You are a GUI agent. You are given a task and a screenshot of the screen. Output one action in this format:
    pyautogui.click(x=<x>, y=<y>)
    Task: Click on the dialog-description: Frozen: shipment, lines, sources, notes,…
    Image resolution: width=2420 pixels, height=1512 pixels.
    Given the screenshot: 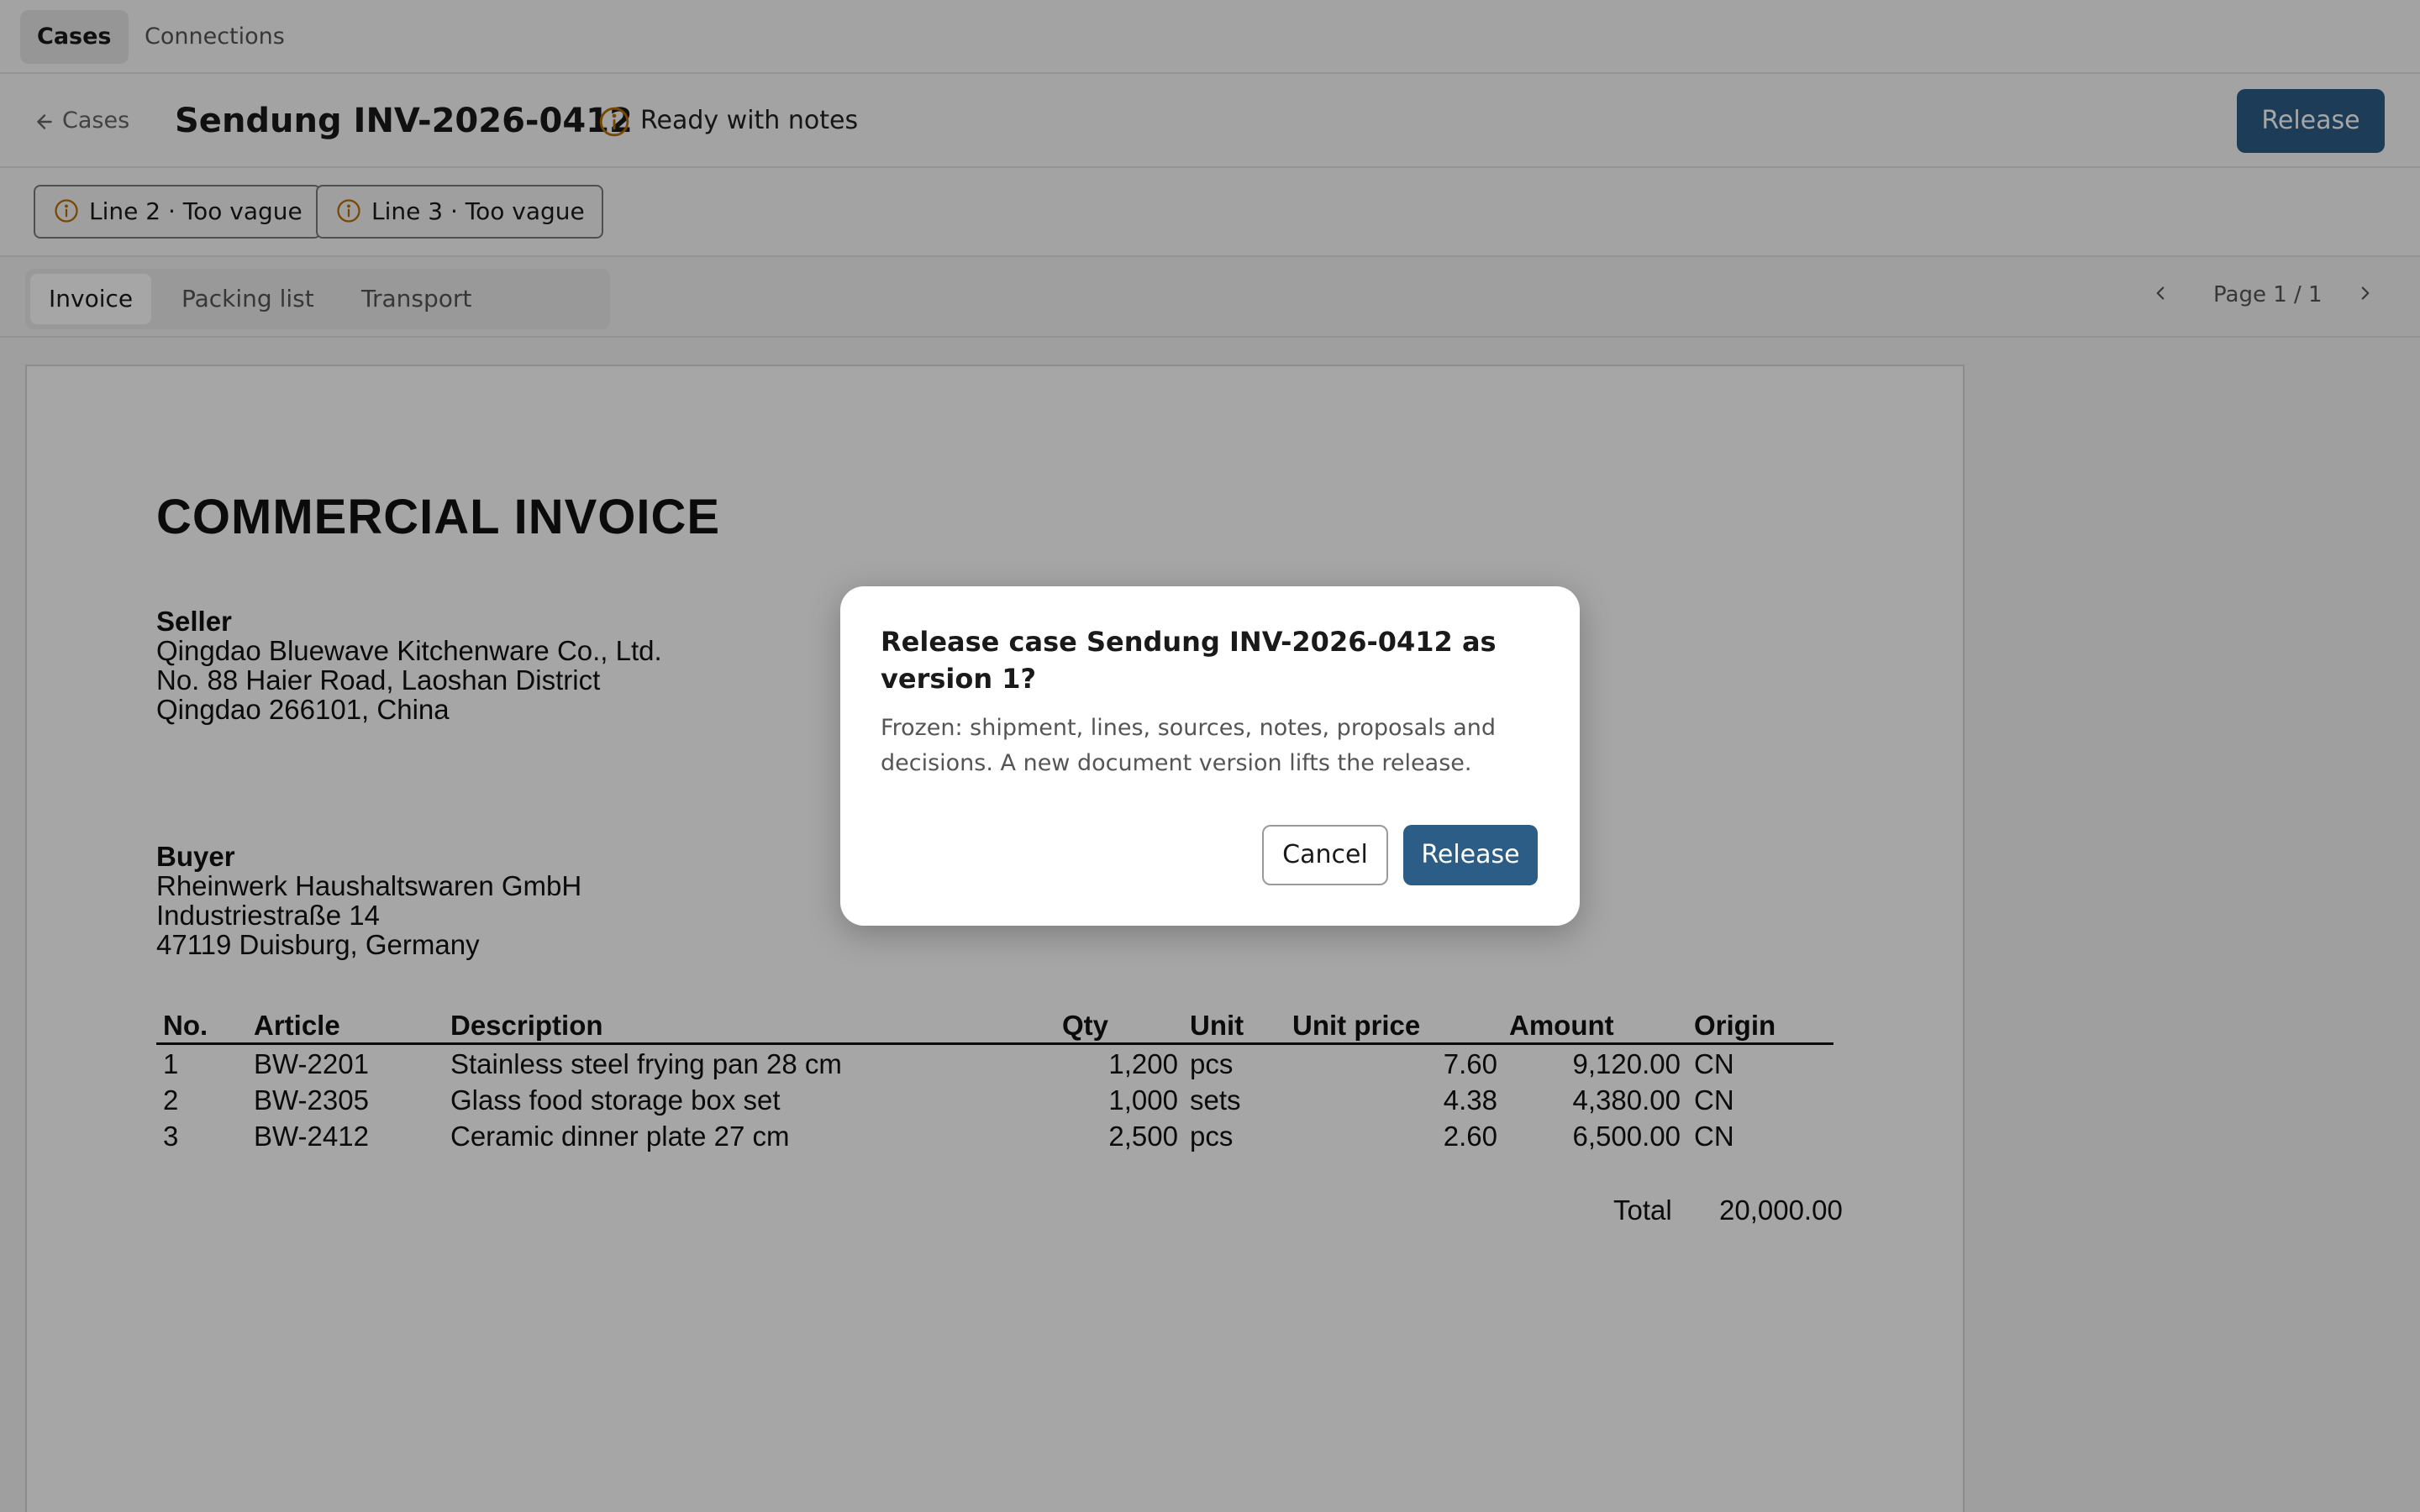 What is the action you would take?
    pyautogui.click(x=1189, y=745)
    